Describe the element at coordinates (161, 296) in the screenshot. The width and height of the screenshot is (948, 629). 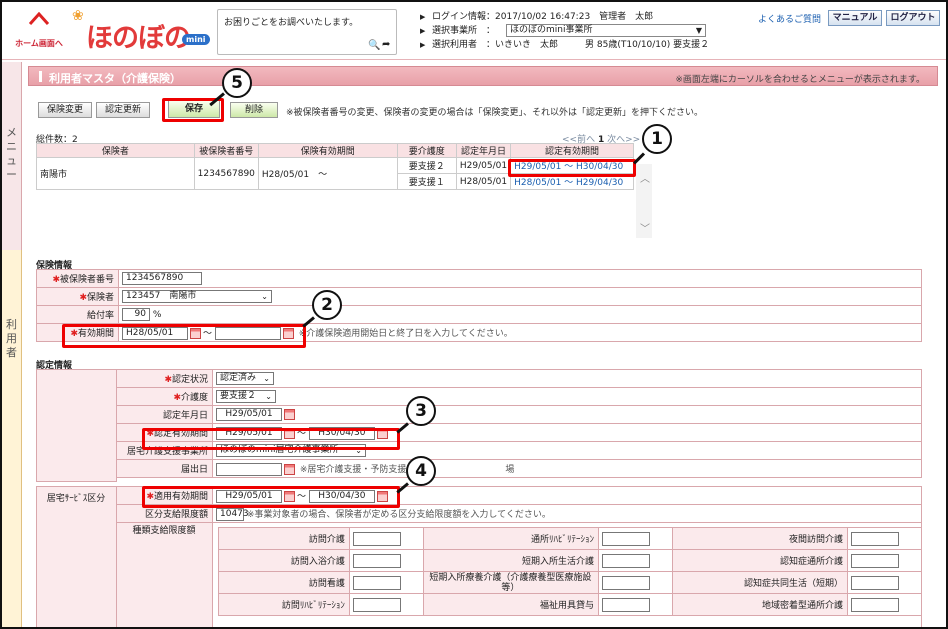
I see `insurer-select-value: 123457 南陽市` at that location.